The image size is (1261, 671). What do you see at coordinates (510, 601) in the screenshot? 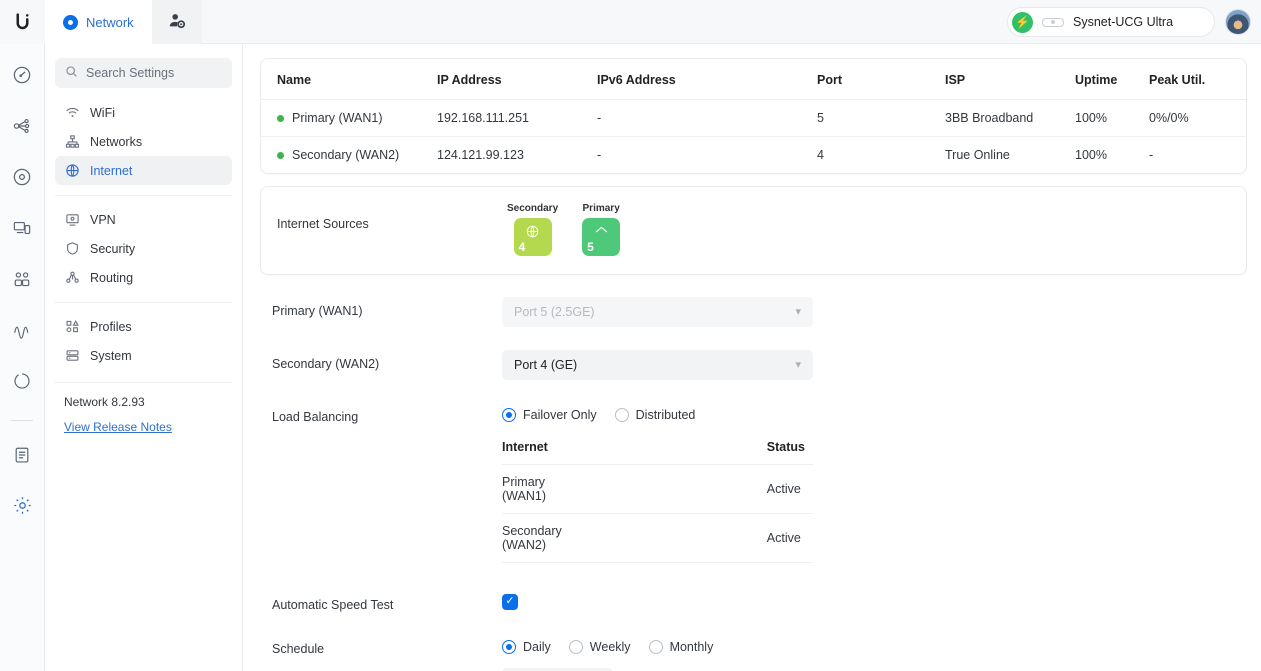
I see `automatic-speed-test-checkbox: ✓` at bounding box center [510, 601].